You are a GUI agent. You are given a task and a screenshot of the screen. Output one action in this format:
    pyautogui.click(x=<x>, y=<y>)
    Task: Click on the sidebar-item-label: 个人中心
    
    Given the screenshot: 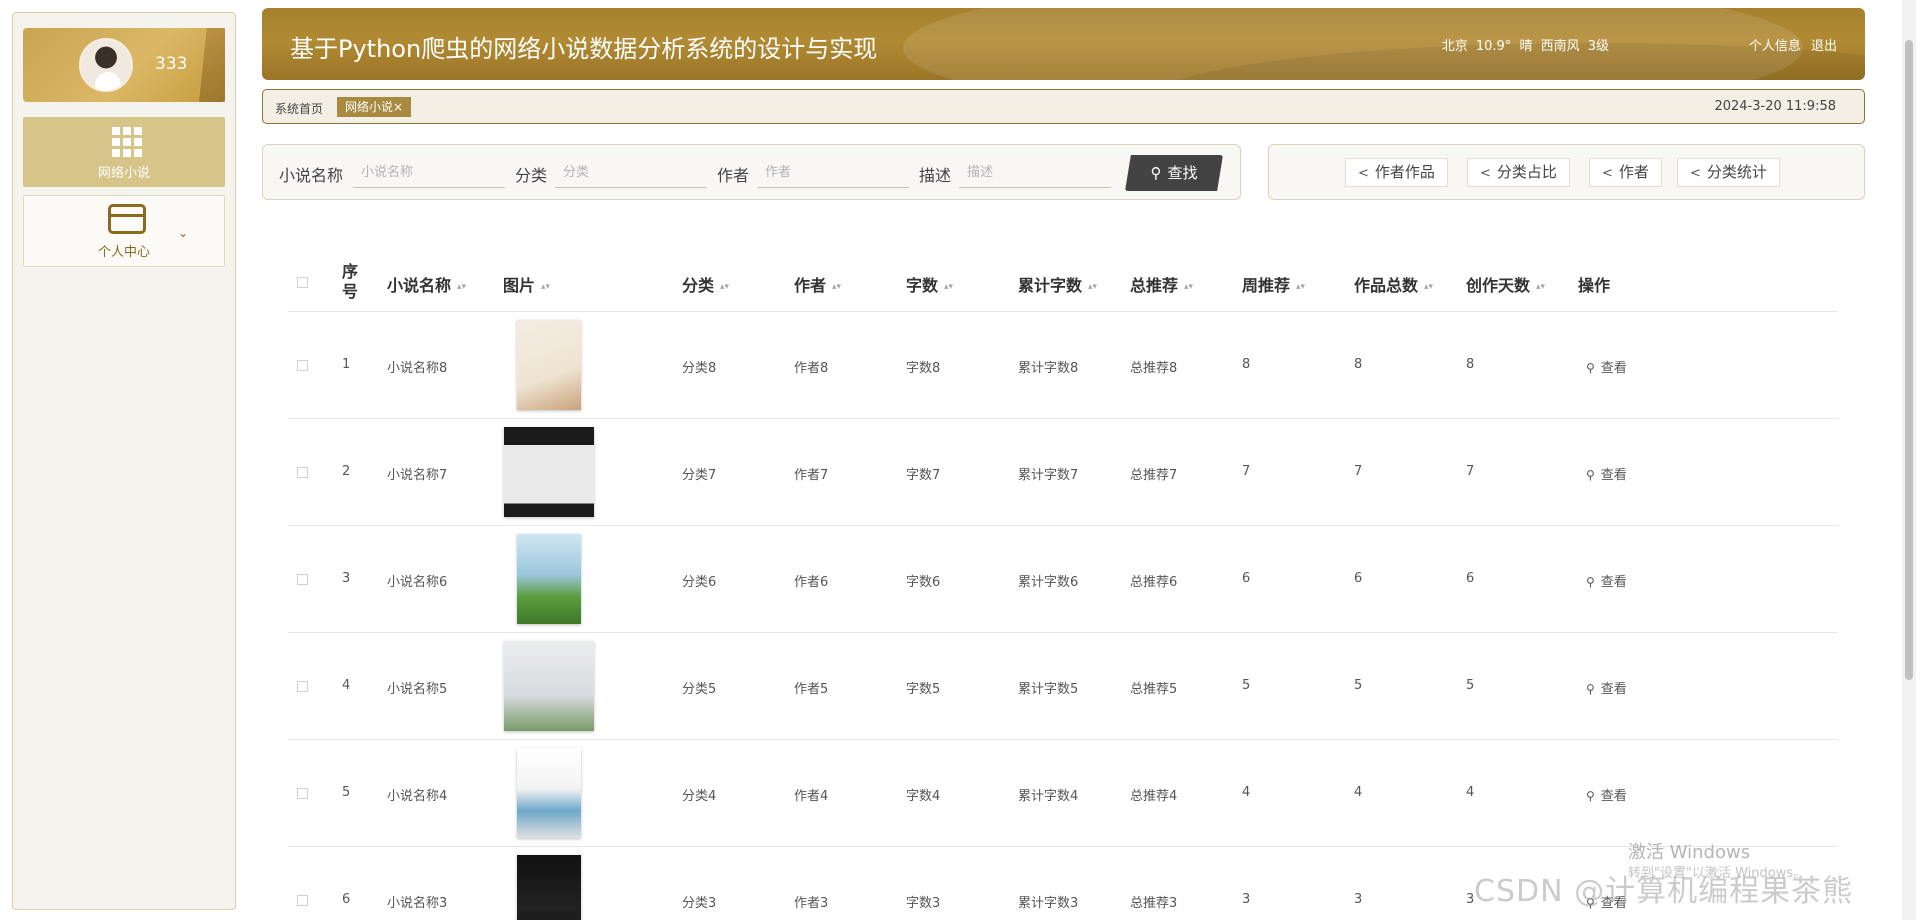 What is the action you would take?
    pyautogui.click(x=123, y=252)
    